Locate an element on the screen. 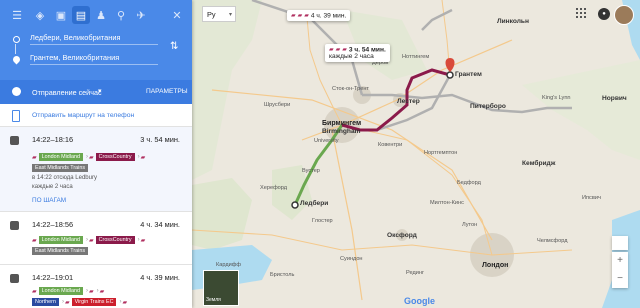  route-operators-2: Northern ›▰ Virgin Trains EC ›▰ is located at coordinates (80, 302).